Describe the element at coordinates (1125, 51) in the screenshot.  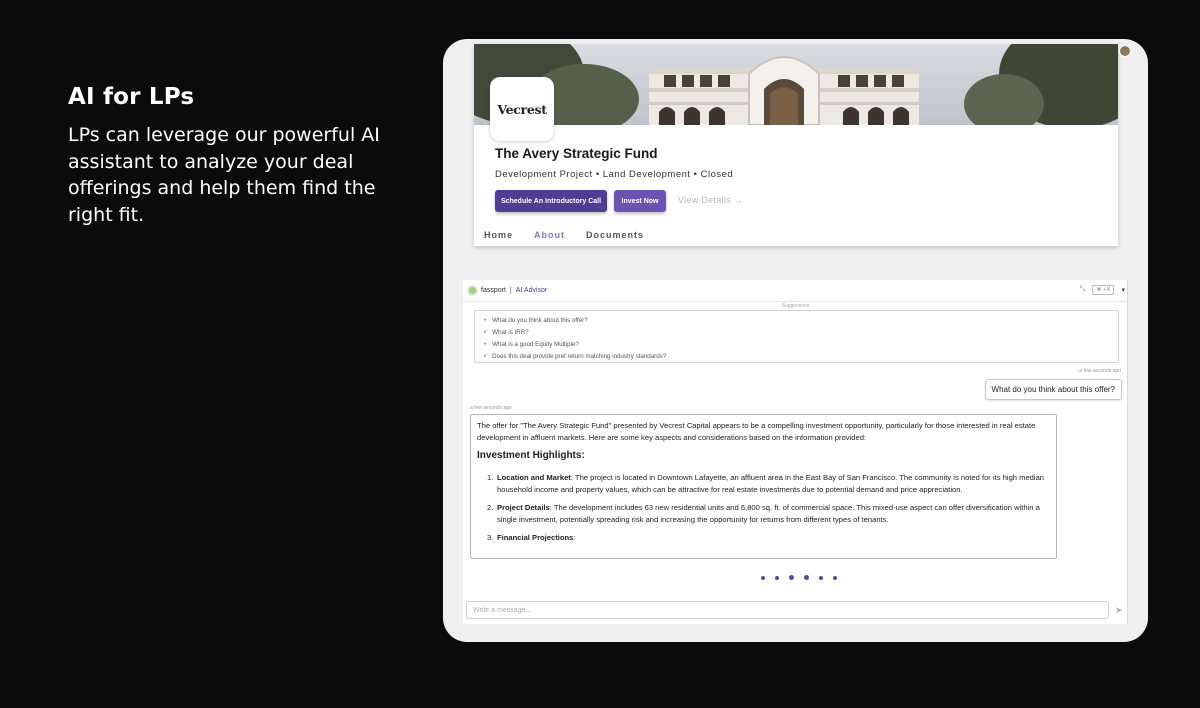
I see `user-avatar` at that location.